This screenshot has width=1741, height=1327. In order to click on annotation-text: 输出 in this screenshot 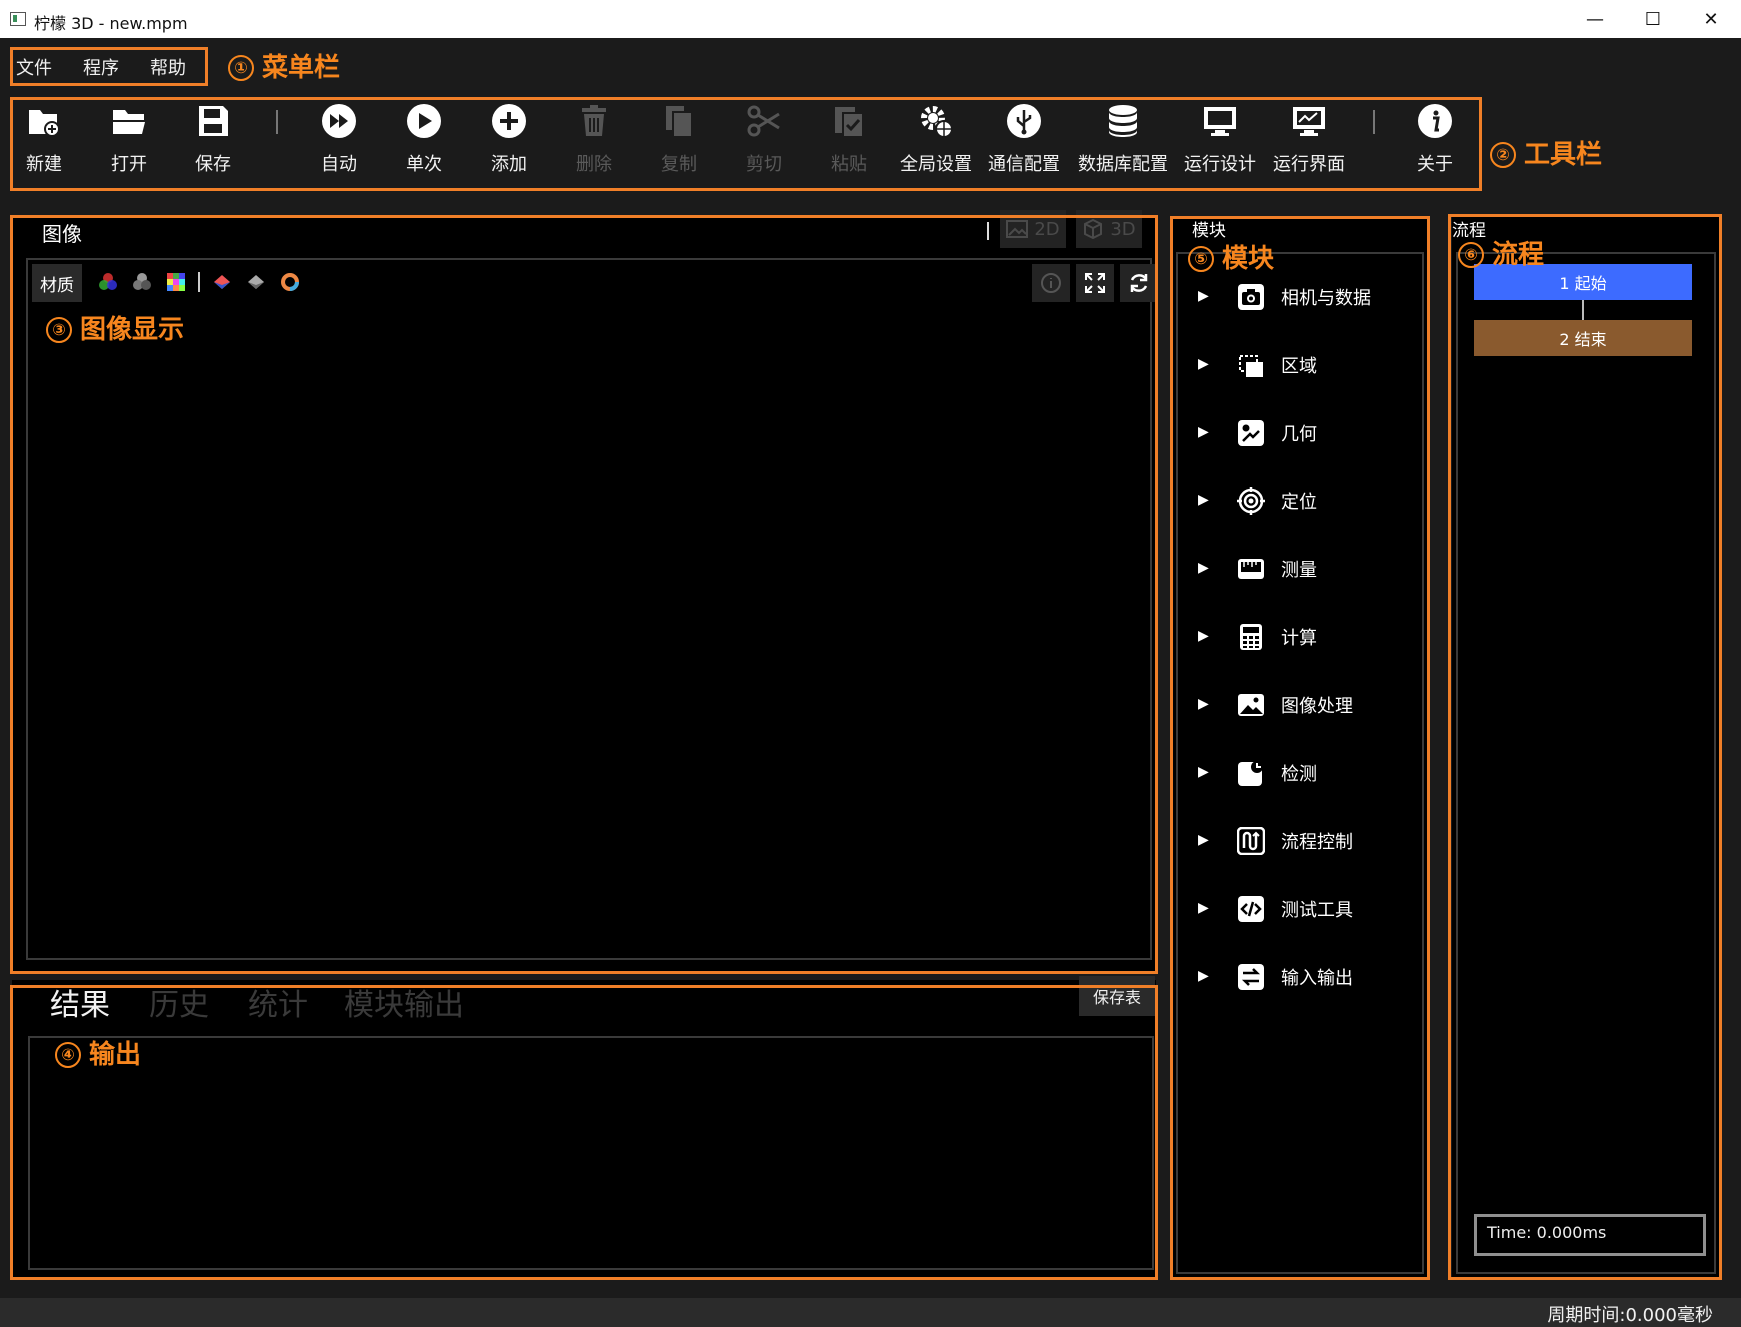, I will do `click(115, 1055)`.